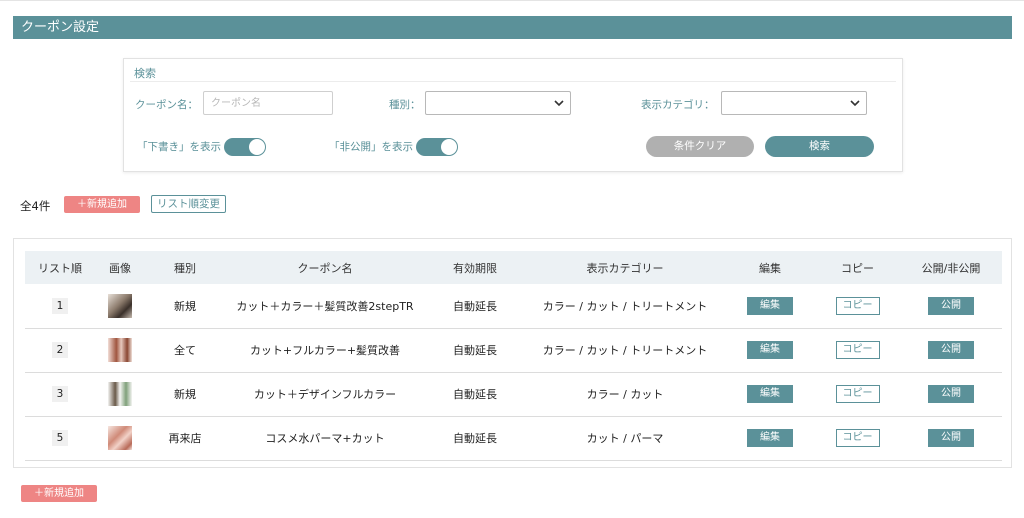  Describe the element at coordinates (371, 147) in the screenshot. I see `show-private-label: 「非公開」を表示` at that location.